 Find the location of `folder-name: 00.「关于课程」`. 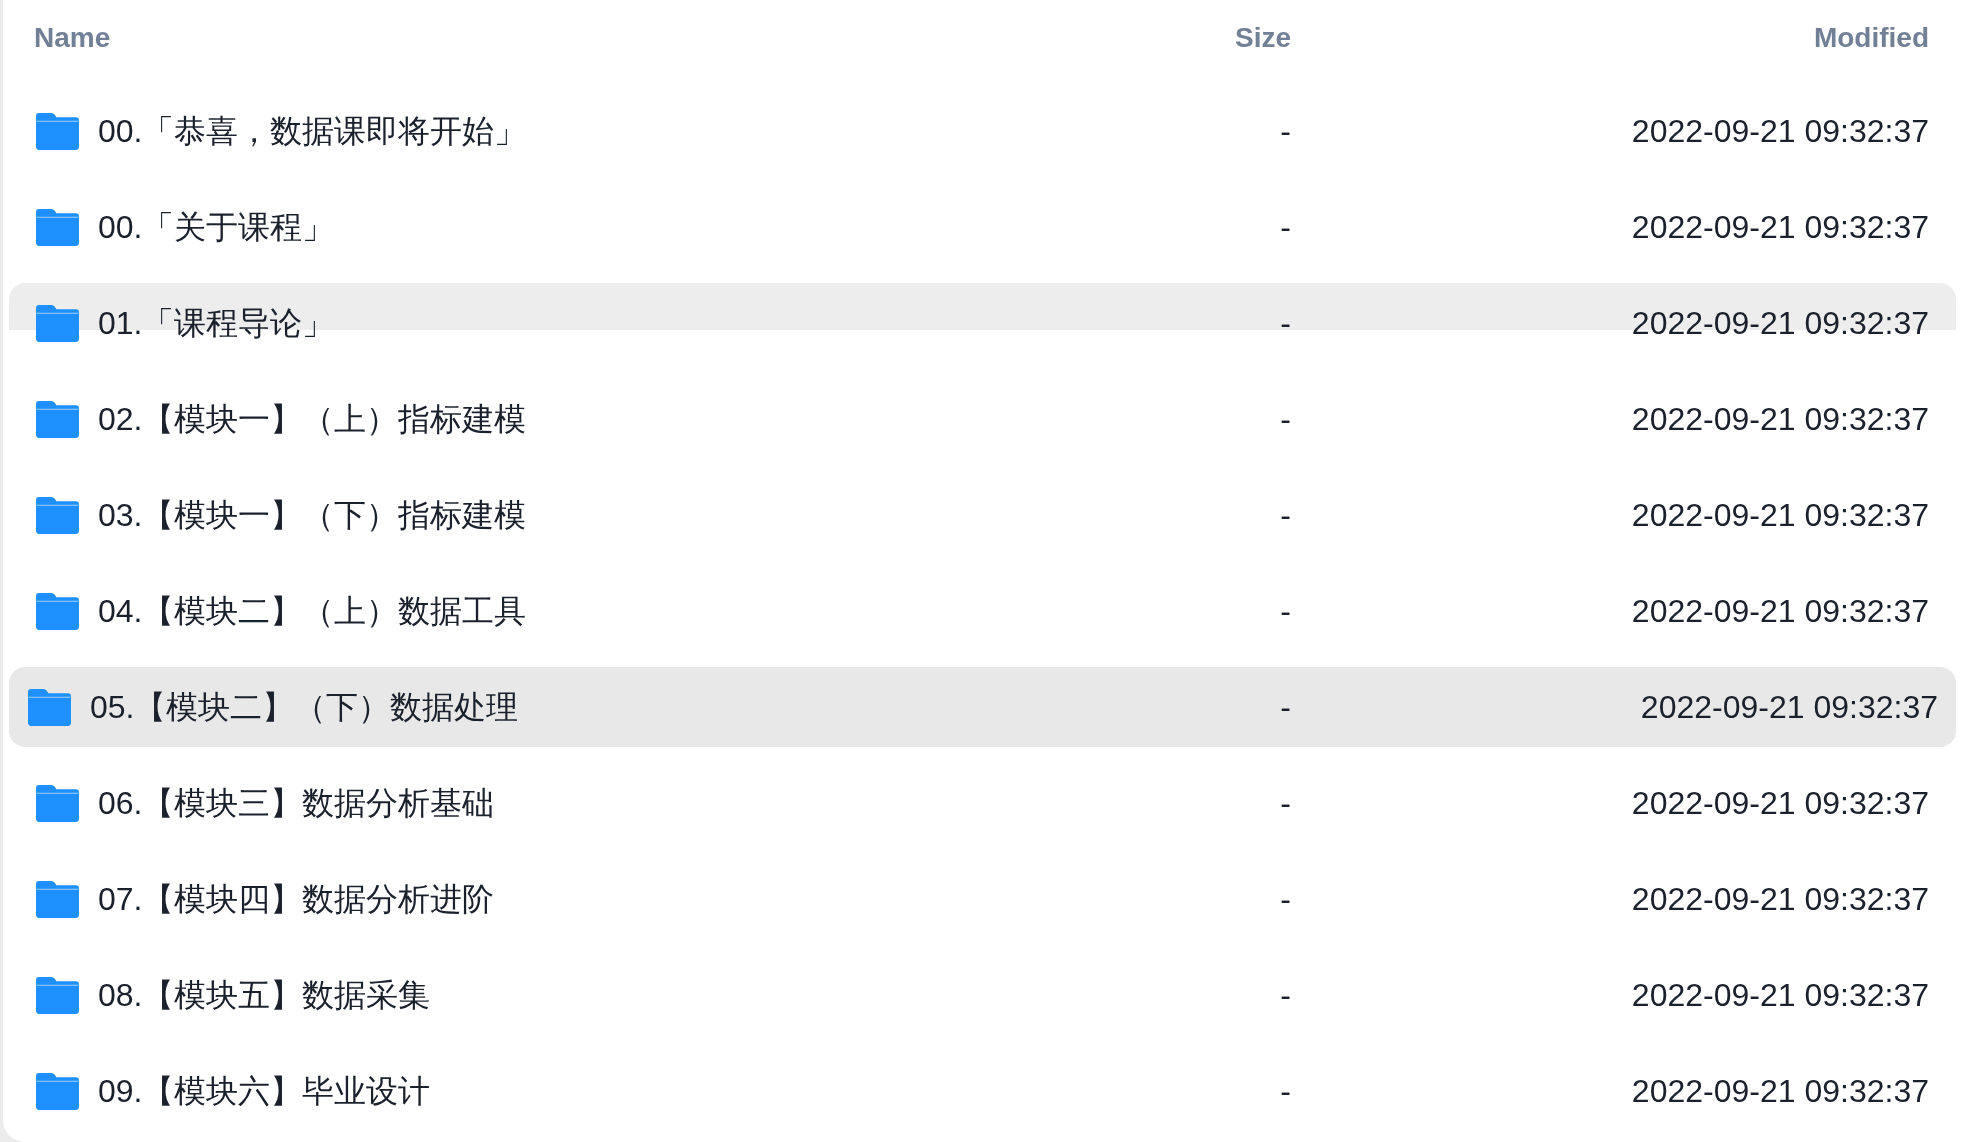

folder-name: 00.「关于课程」 is located at coordinates (216, 227).